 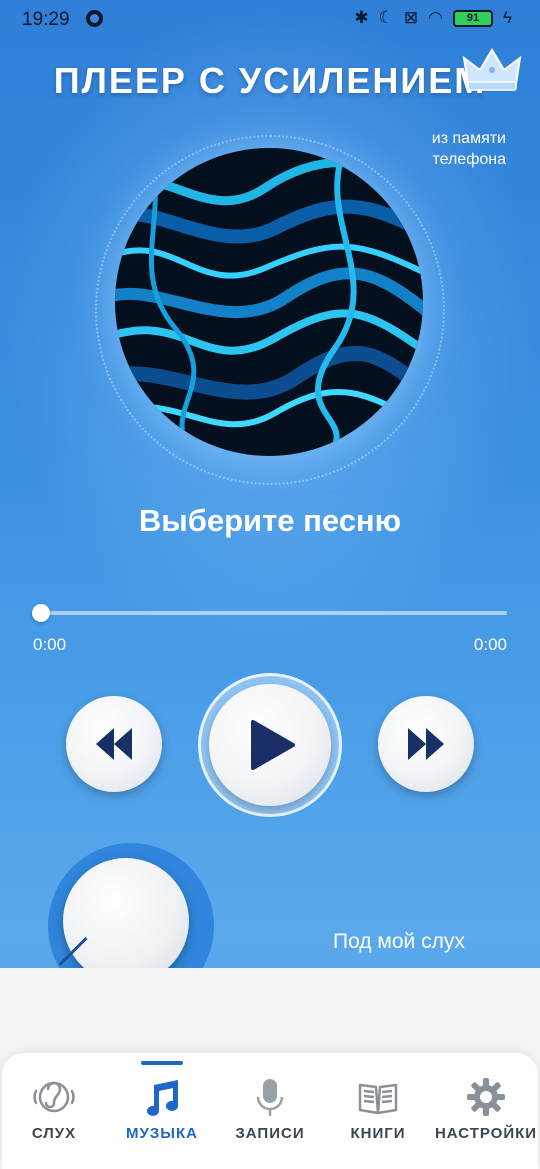 I want to click on time-elapsed: 0:00, so click(x=50, y=644).